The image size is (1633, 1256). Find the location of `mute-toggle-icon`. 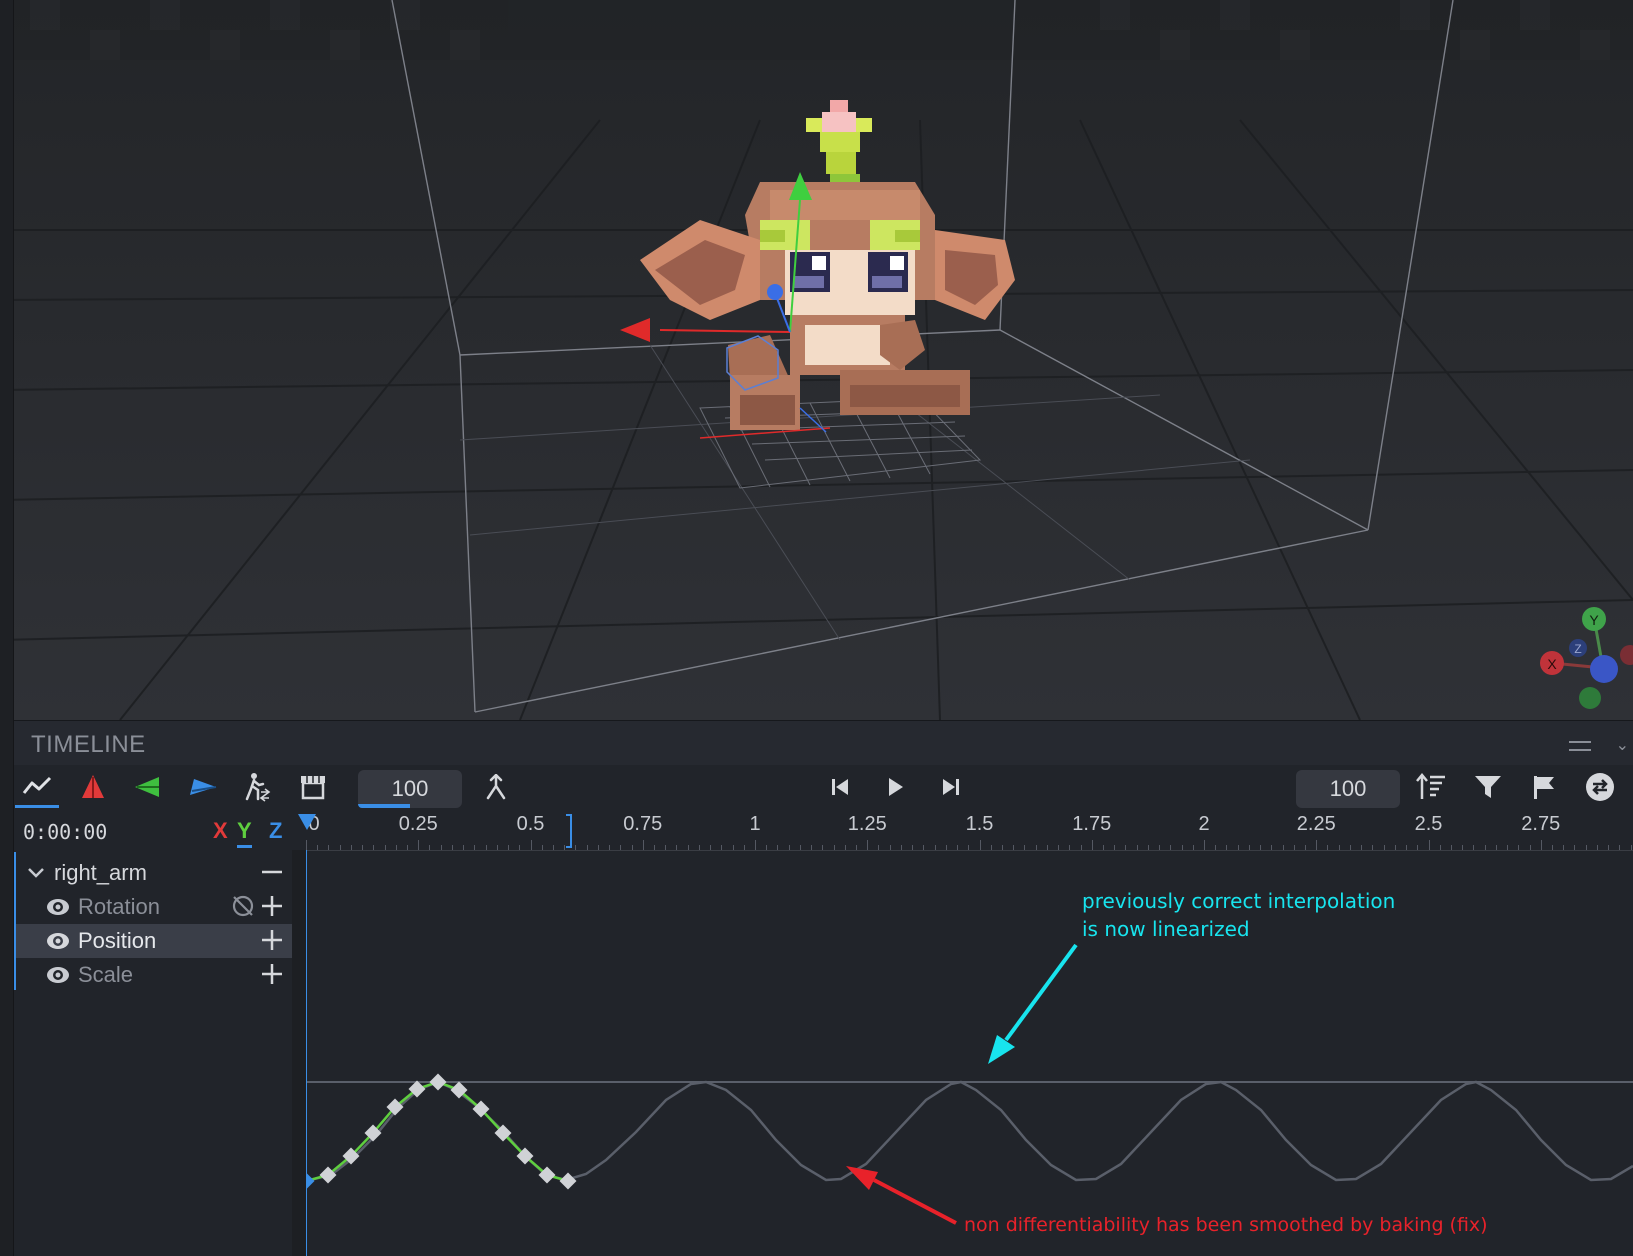

mute-toggle-icon is located at coordinates (243, 906).